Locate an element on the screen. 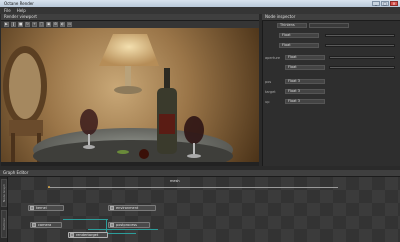  render-toolbar: ▶ ‖ ■ ↻ + □ ▣ ⚙ ◐ ▭ is located at coordinates (130, 24).